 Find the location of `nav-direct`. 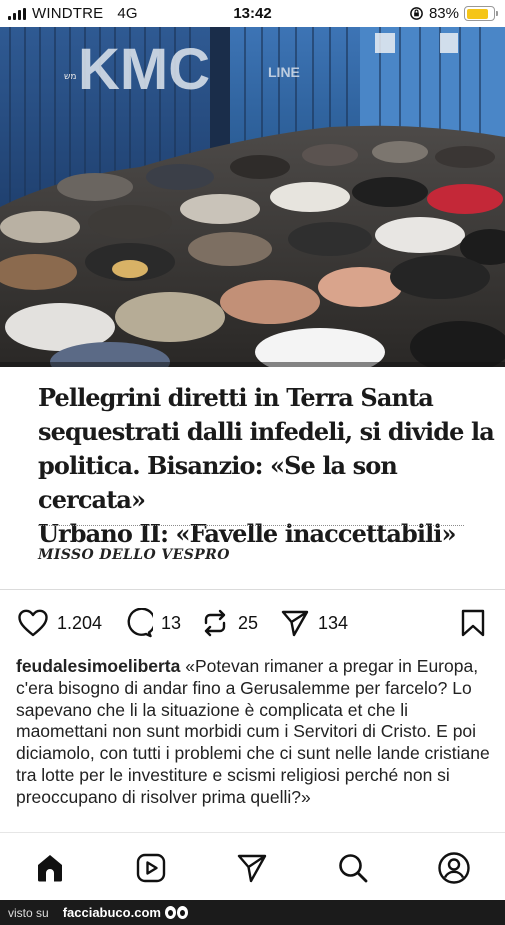

nav-direct is located at coordinates (252, 868).